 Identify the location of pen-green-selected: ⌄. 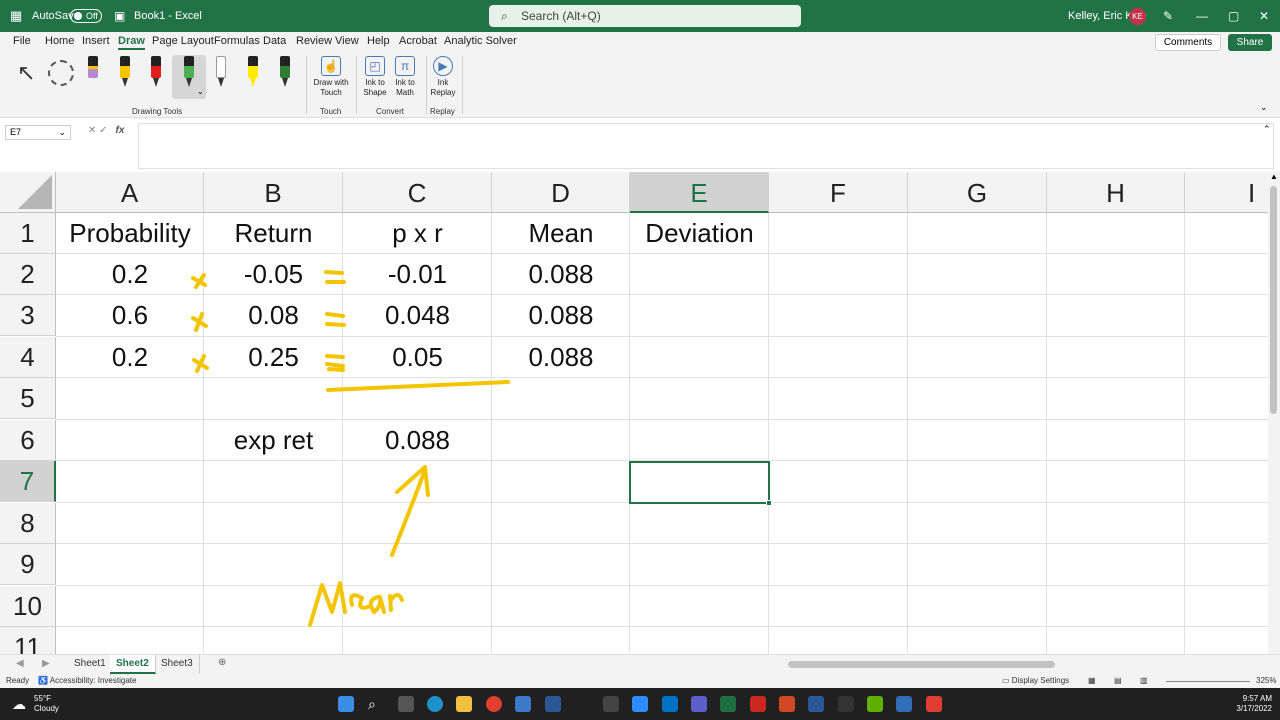
(189, 77).